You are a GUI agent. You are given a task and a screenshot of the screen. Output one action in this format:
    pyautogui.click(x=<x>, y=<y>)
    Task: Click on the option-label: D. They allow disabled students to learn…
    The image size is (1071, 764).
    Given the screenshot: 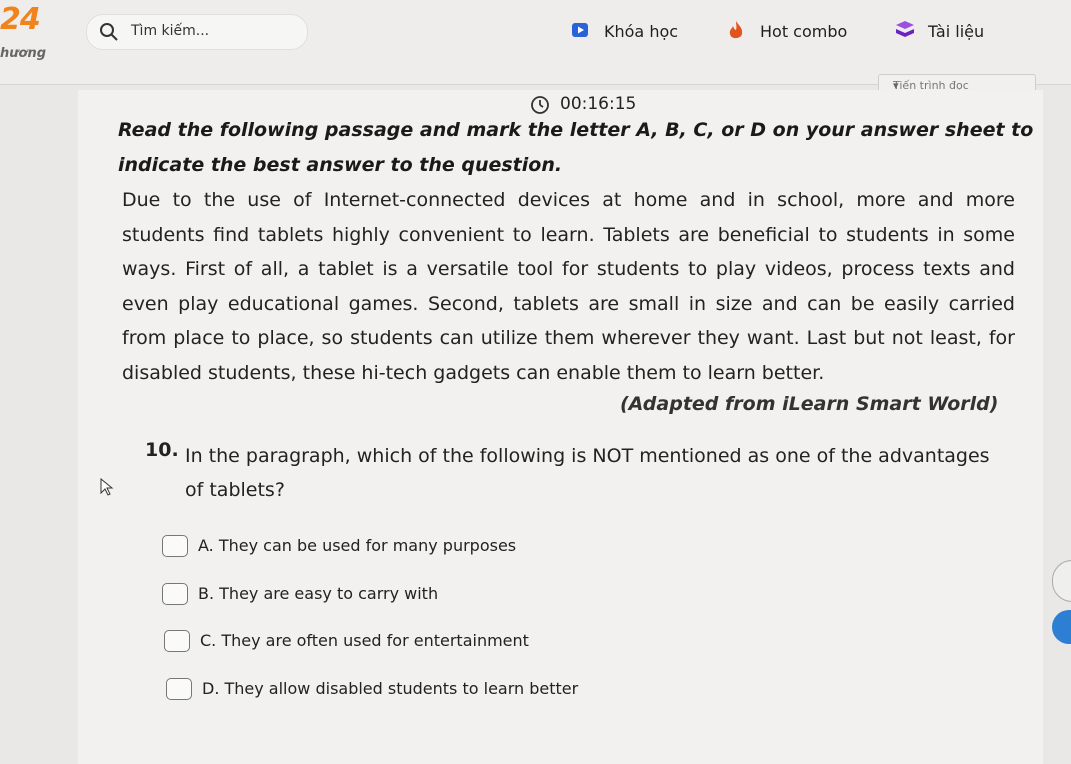 What is the action you would take?
    pyautogui.click(x=390, y=688)
    